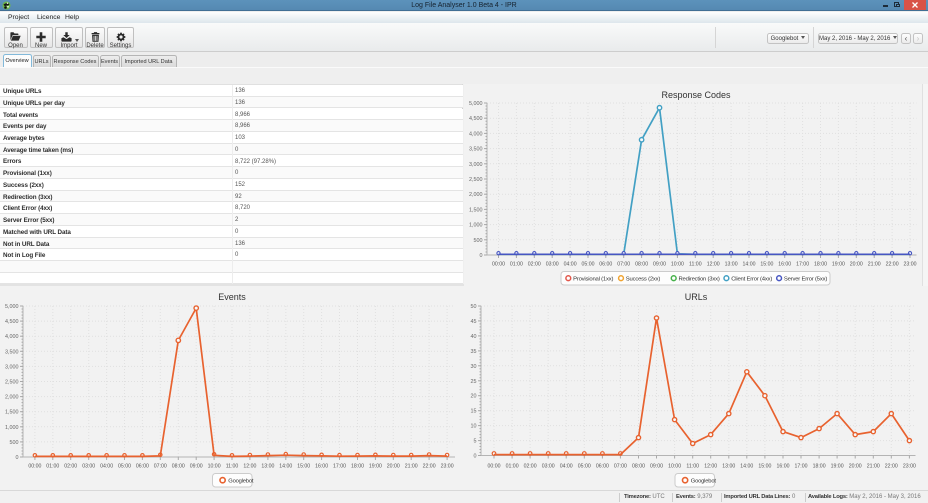 The height and width of the screenshot is (503, 928). I want to click on svg-text: 10:00, so click(214, 466).